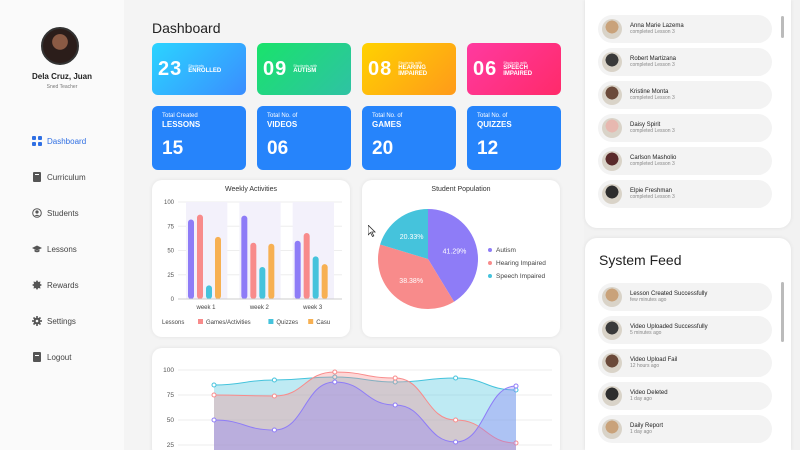 The height and width of the screenshot is (450, 800). I want to click on stat-big: HEARING IMPAIRED, so click(413, 71).